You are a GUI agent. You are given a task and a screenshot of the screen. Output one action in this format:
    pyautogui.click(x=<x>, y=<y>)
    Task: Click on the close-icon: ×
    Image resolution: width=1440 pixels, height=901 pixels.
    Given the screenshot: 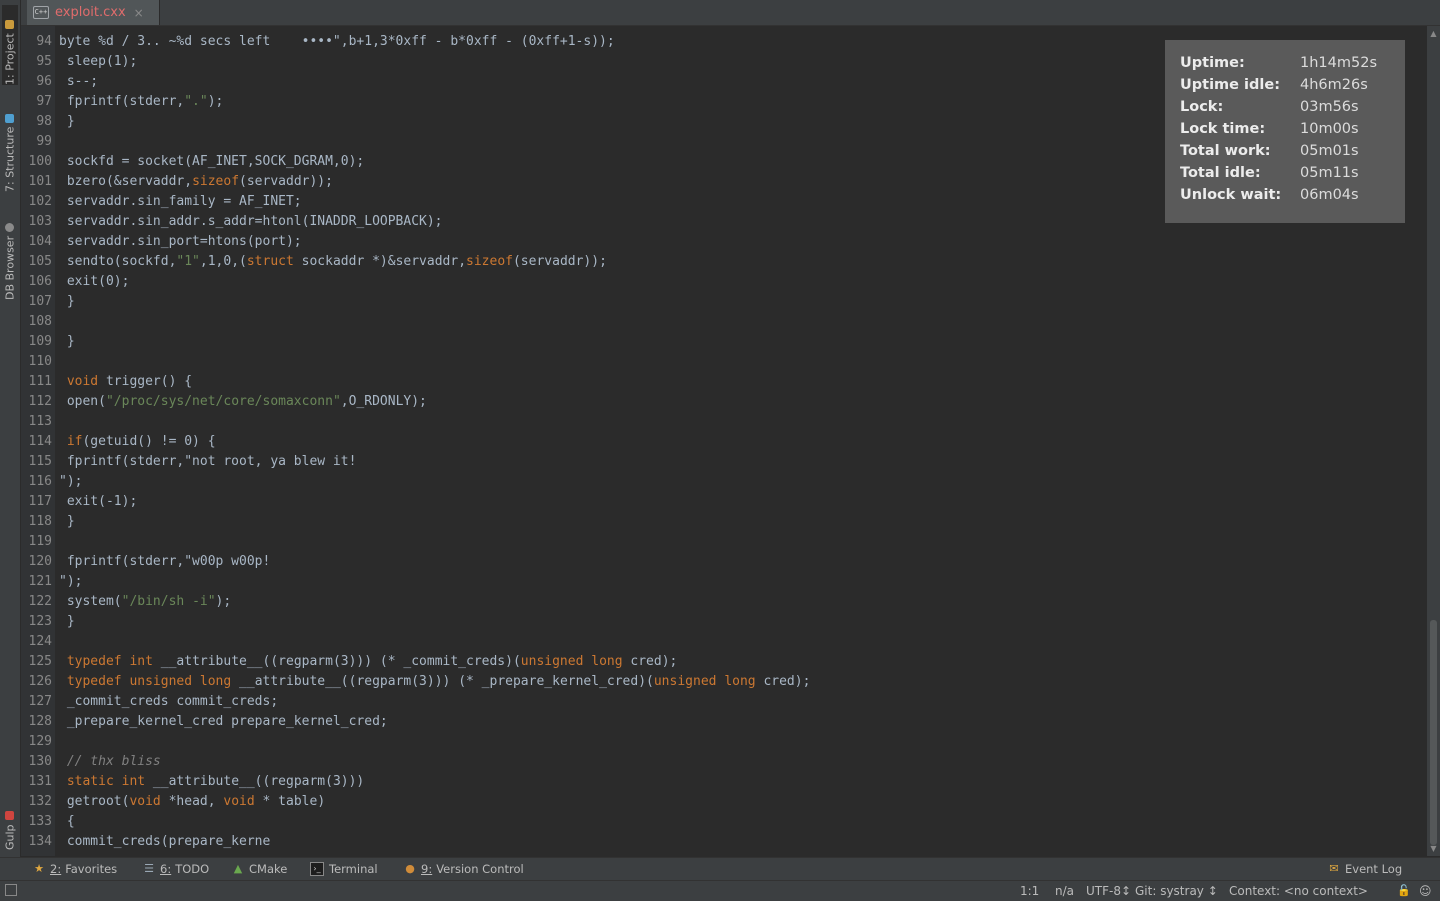 What is the action you would take?
    pyautogui.click(x=139, y=13)
    